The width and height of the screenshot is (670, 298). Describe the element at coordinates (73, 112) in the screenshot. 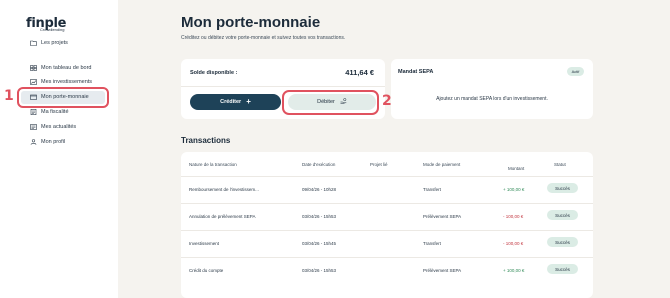

I see `sidebar-item-fiscalite: Ma fiscalité` at that location.